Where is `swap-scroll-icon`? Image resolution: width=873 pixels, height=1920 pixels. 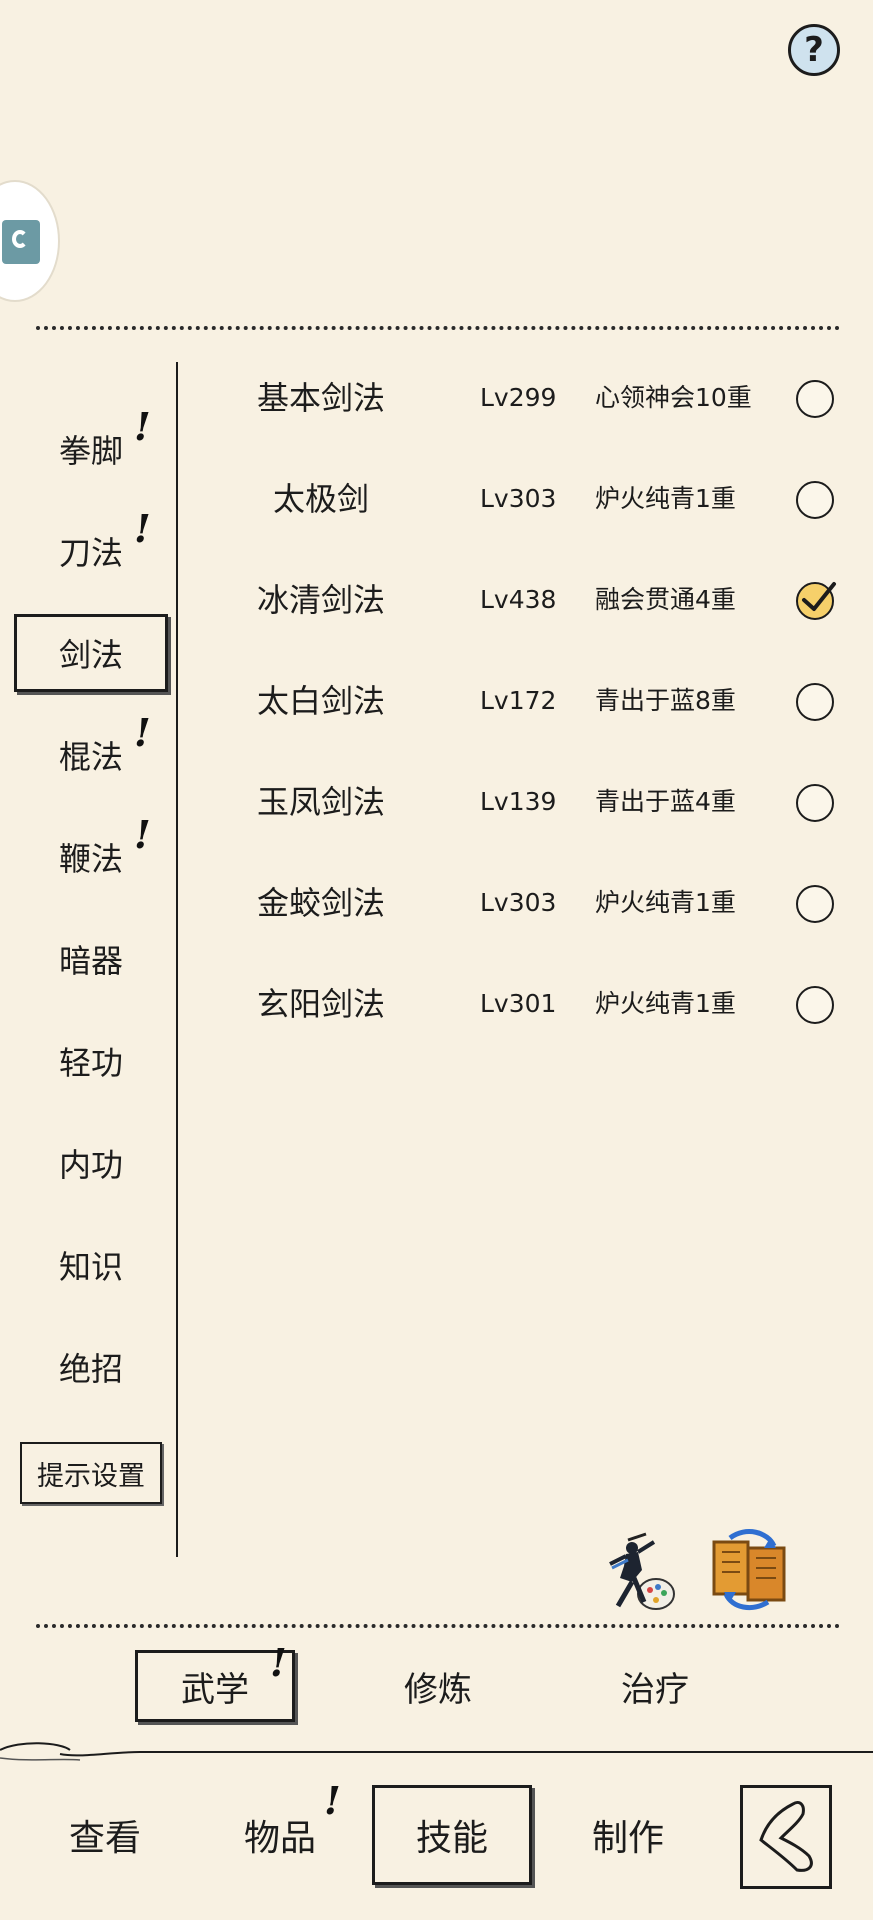
swap-scroll-icon is located at coordinates (749, 1570).